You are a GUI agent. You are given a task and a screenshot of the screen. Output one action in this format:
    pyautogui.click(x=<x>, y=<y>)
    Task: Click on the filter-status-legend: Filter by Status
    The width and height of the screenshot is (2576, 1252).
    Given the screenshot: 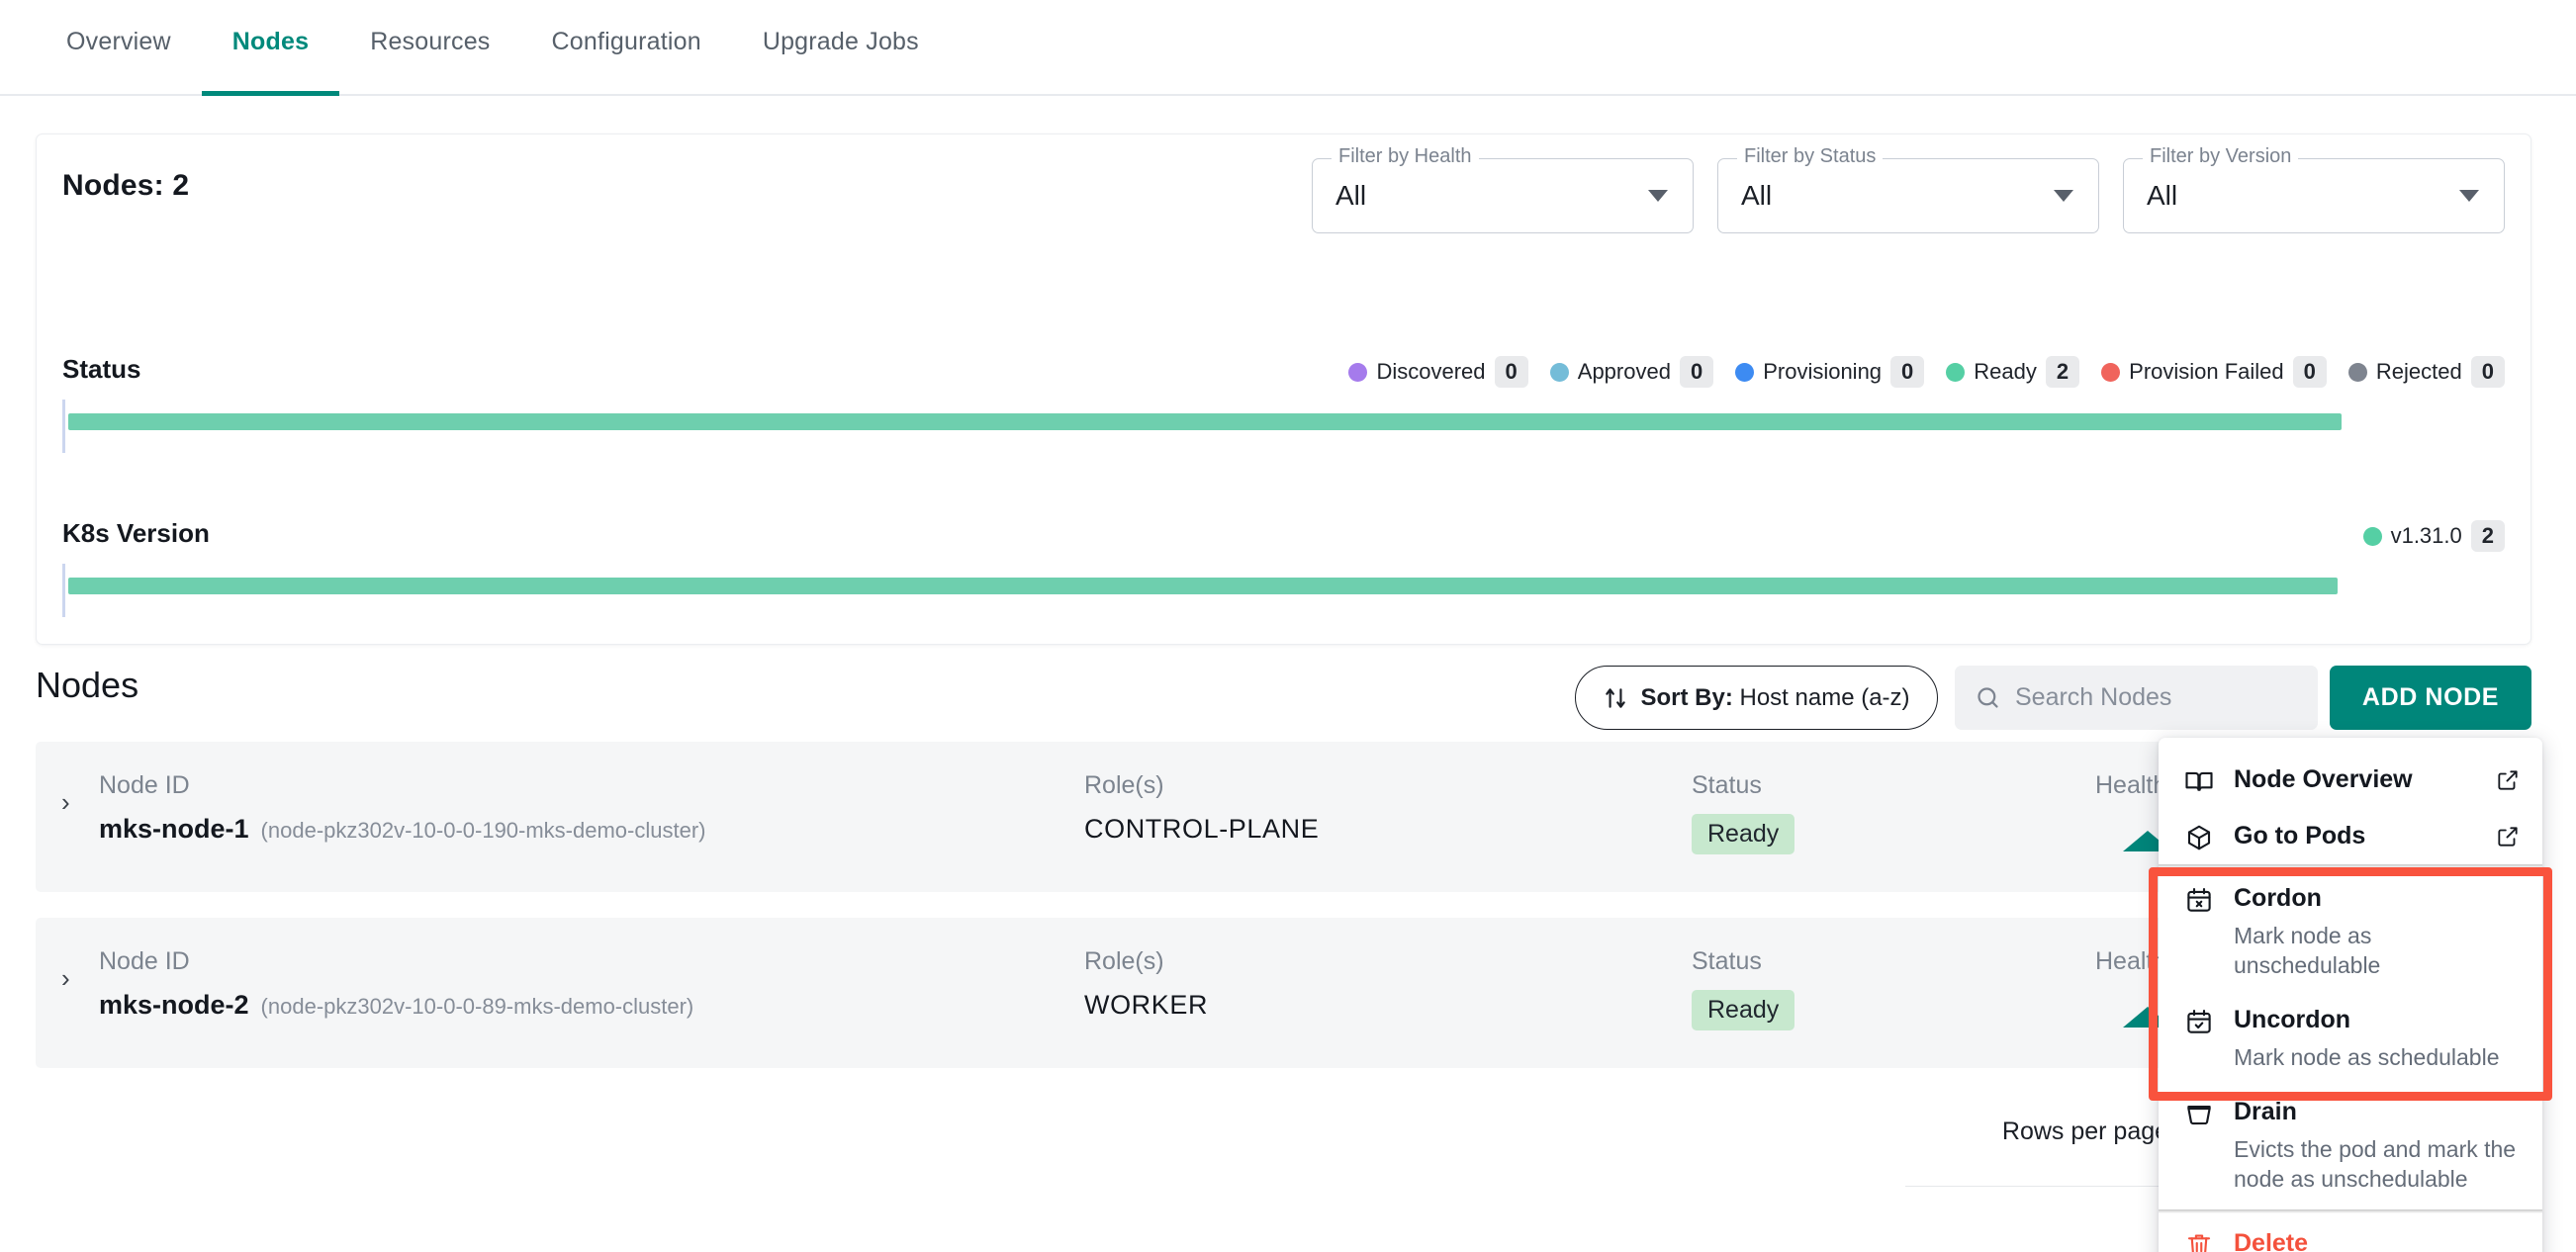 What is the action you would take?
    pyautogui.click(x=1810, y=156)
    